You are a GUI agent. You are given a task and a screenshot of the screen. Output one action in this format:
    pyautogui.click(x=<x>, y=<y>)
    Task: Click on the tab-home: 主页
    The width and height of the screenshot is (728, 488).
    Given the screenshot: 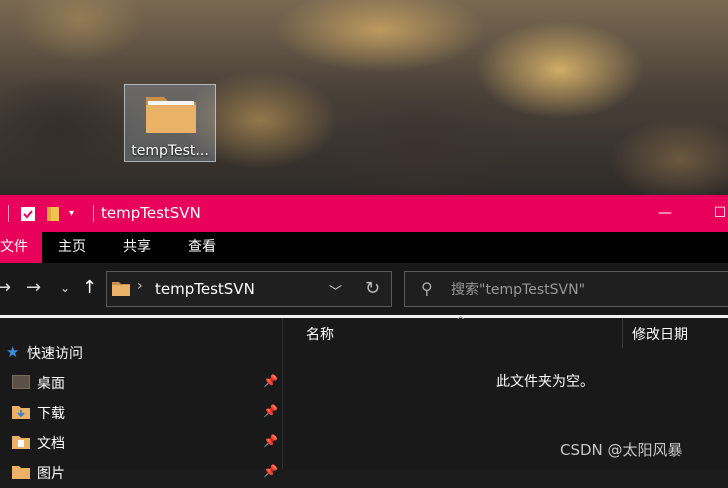 What is the action you would take?
    pyautogui.click(x=72, y=247)
    